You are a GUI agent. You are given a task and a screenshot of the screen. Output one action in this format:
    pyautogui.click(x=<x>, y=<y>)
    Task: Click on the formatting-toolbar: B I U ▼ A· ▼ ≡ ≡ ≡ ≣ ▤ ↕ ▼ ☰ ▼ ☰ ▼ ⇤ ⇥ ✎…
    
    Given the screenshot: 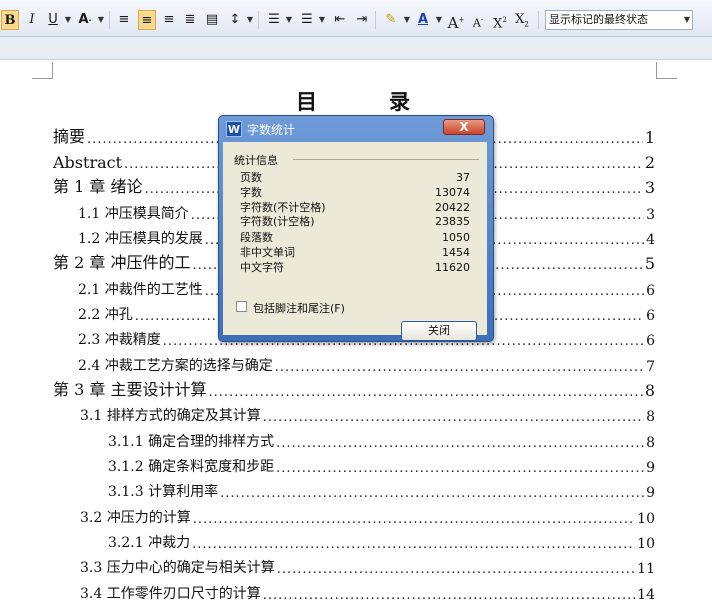 What is the action you would take?
    pyautogui.click(x=356, y=18)
    